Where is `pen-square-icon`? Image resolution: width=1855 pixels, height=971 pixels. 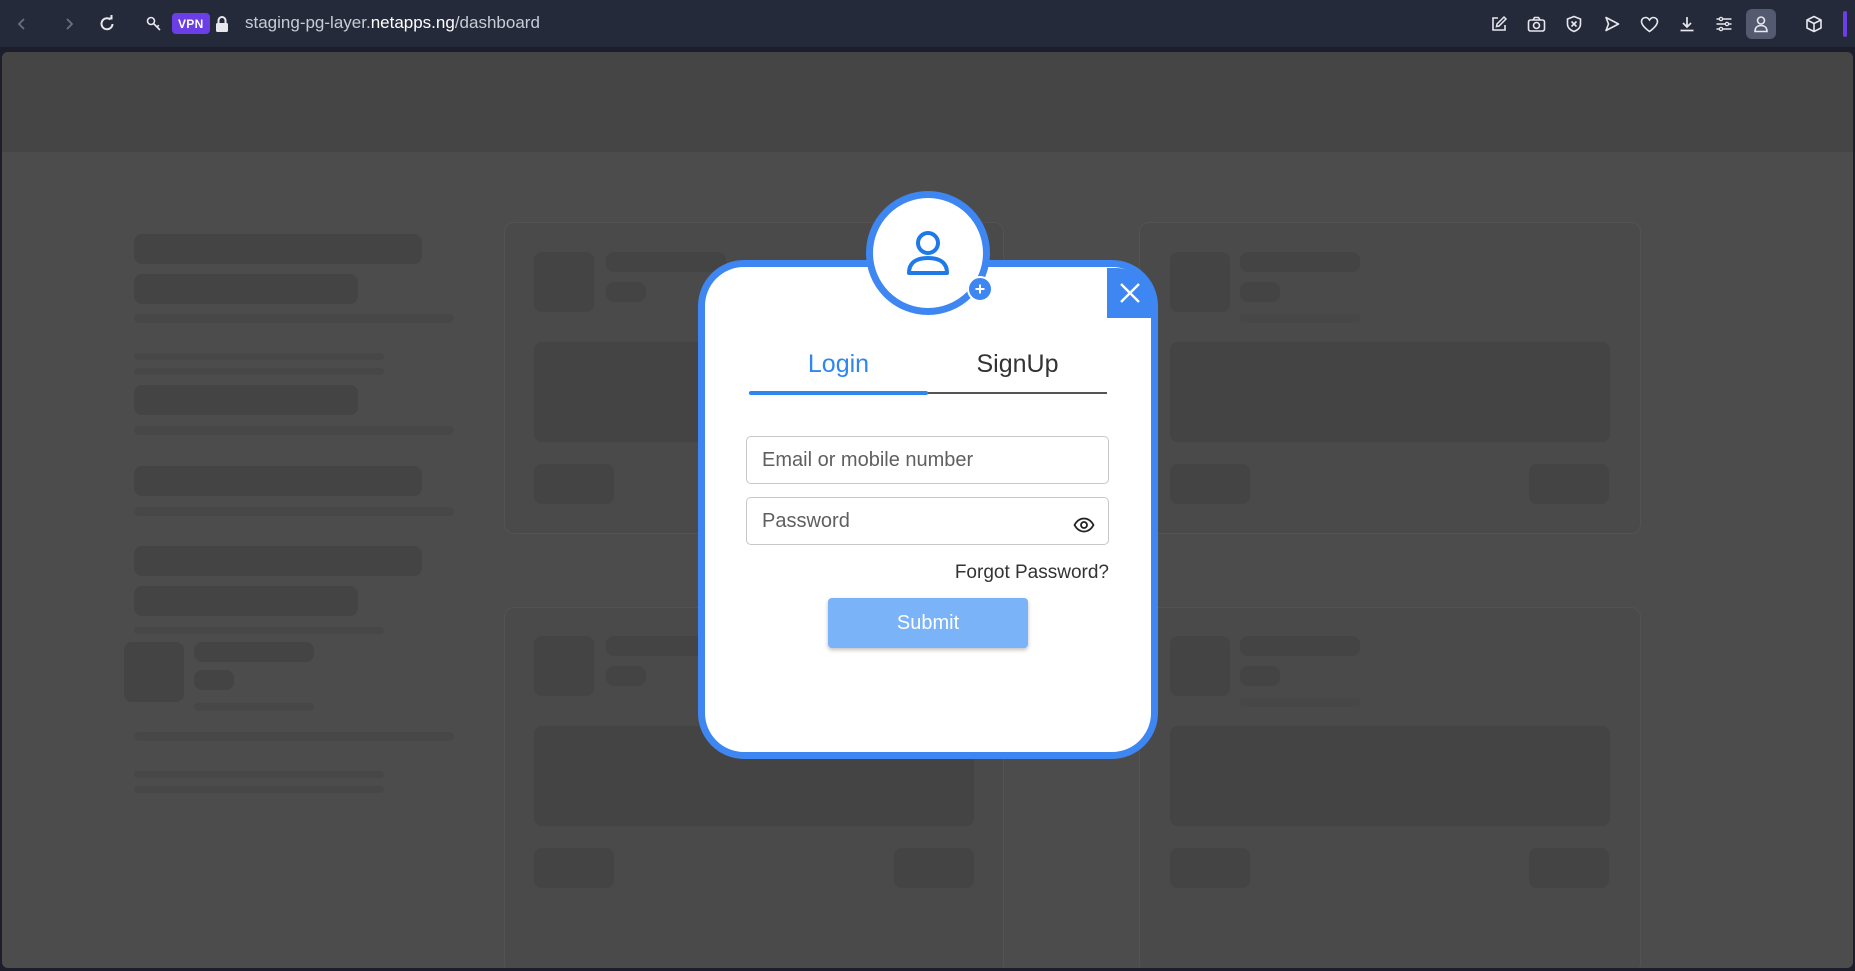
pen-square-icon is located at coordinates (1500, 23).